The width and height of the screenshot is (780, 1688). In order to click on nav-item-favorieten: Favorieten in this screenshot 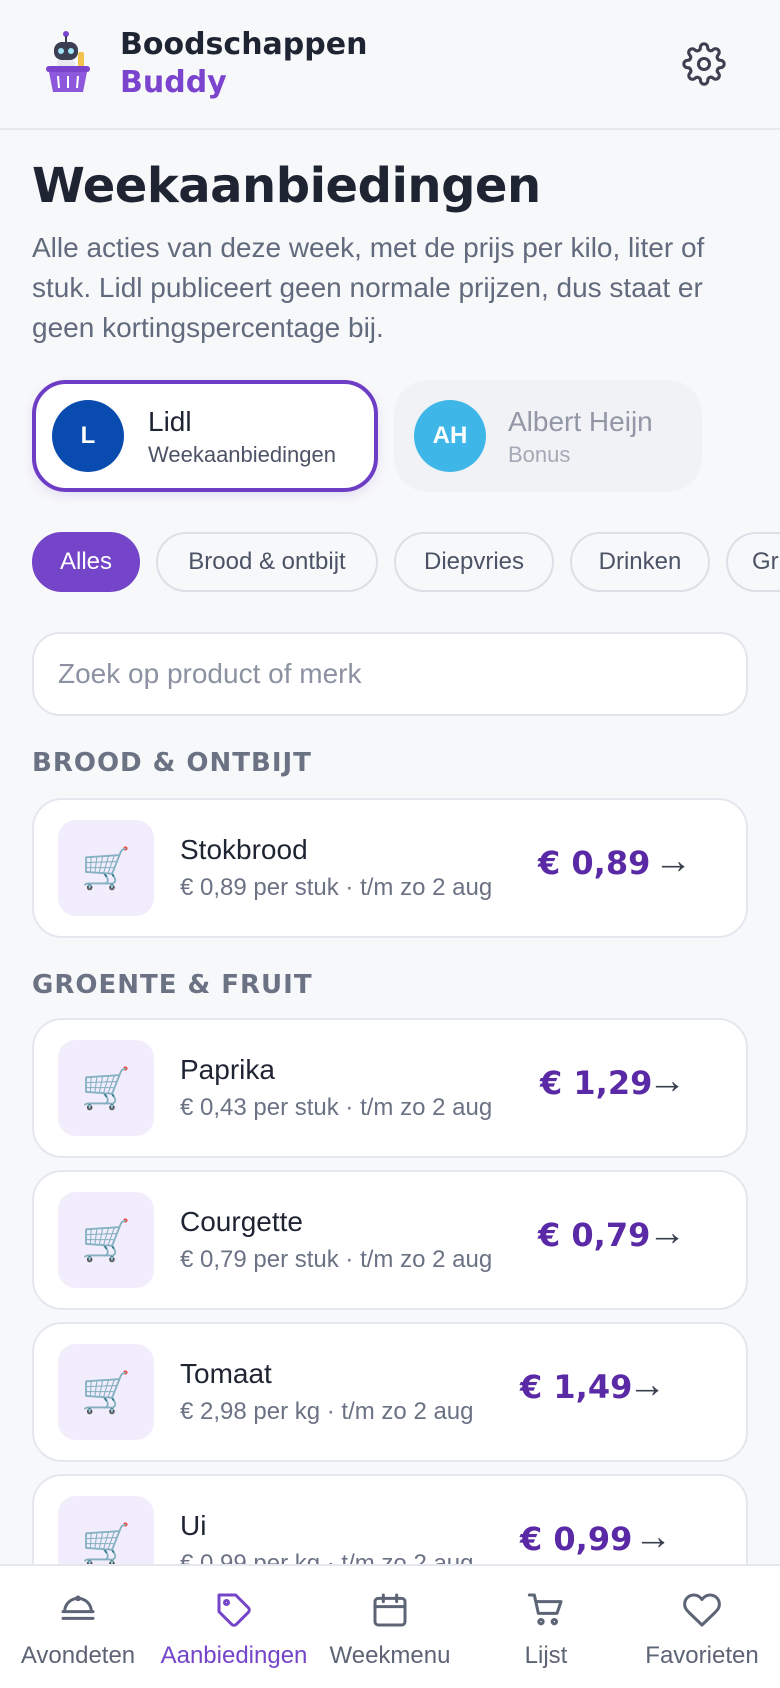, I will do `click(702, 1627)`.